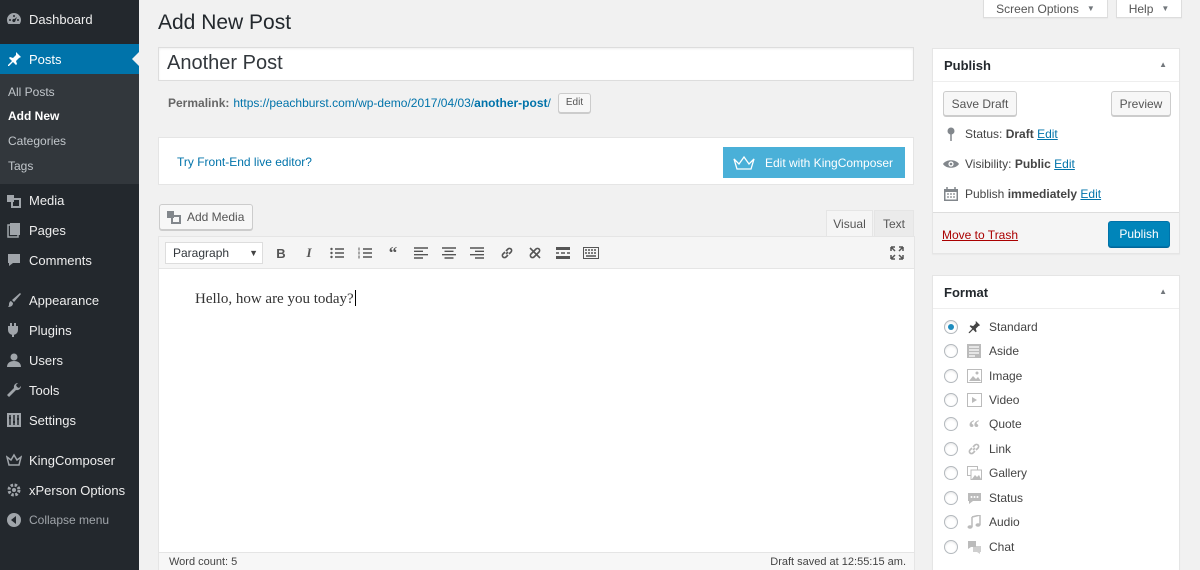 Image resolution: width=1200 pixels, height=570 pixels. Describe the element at coordinates (69, 460) in the screenshot. I see `menu-kingcomposer: KingComposer` at that location.